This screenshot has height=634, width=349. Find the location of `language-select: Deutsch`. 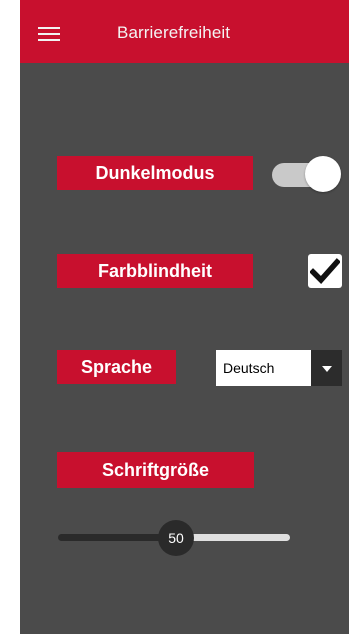

language-select: Deutsch is located at coordinates (279, 368).